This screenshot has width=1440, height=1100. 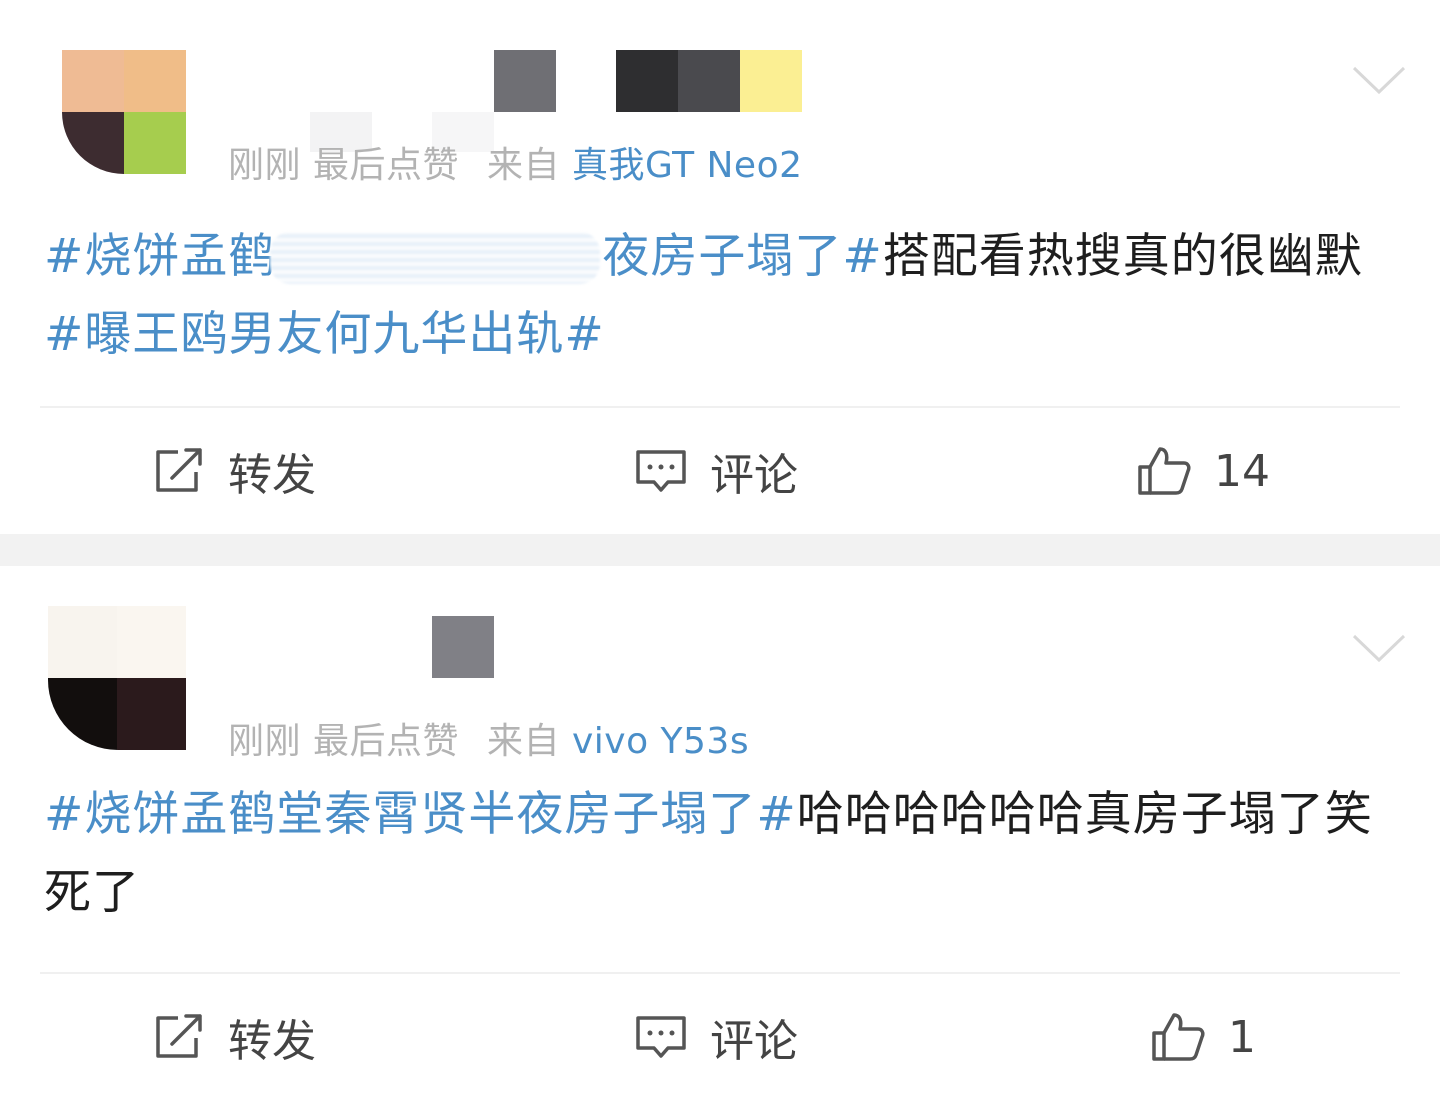 I want to click on post-content: #烧饼孟鹤 夜房子塌了#搭配看热搜真的很幽默 #曝王鸥男友何九华出轨#, so click(x=724, y=296).